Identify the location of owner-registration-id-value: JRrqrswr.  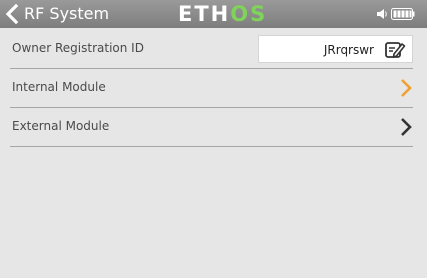
(348, 50).